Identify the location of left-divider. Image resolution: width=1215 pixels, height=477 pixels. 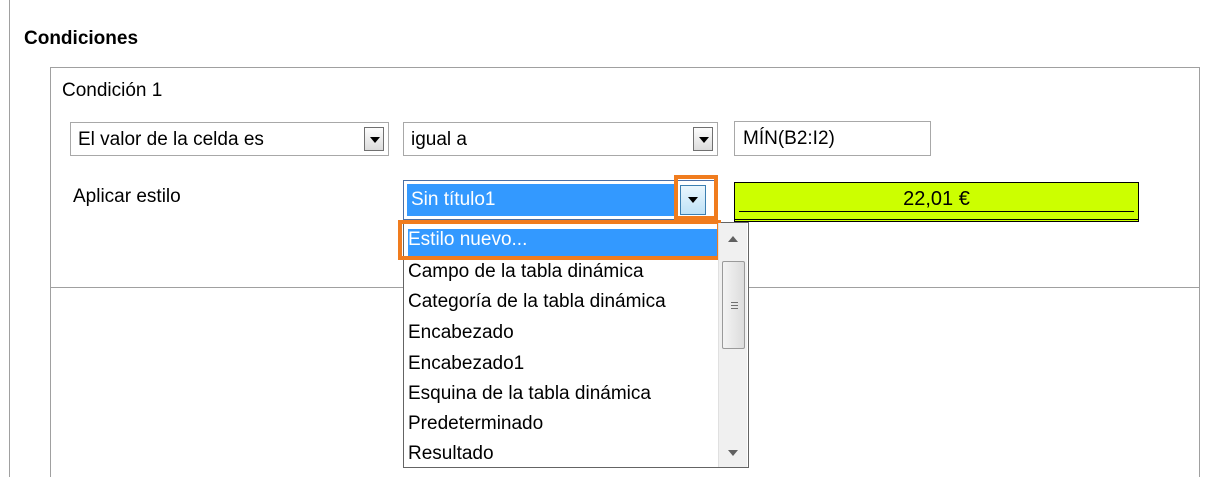
(9, 238).